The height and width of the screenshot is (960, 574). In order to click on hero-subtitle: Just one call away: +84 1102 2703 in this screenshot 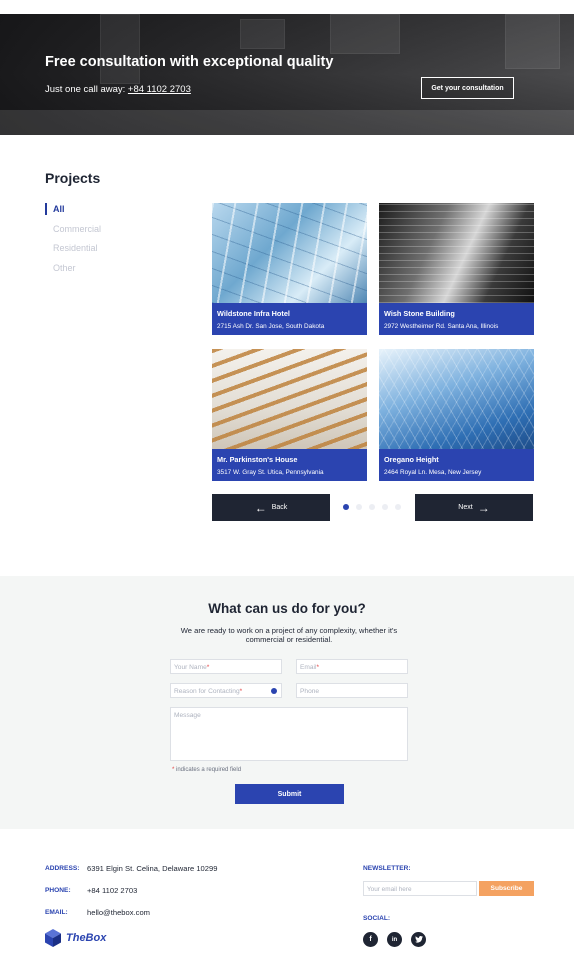, I will do `click(118, 89)`.